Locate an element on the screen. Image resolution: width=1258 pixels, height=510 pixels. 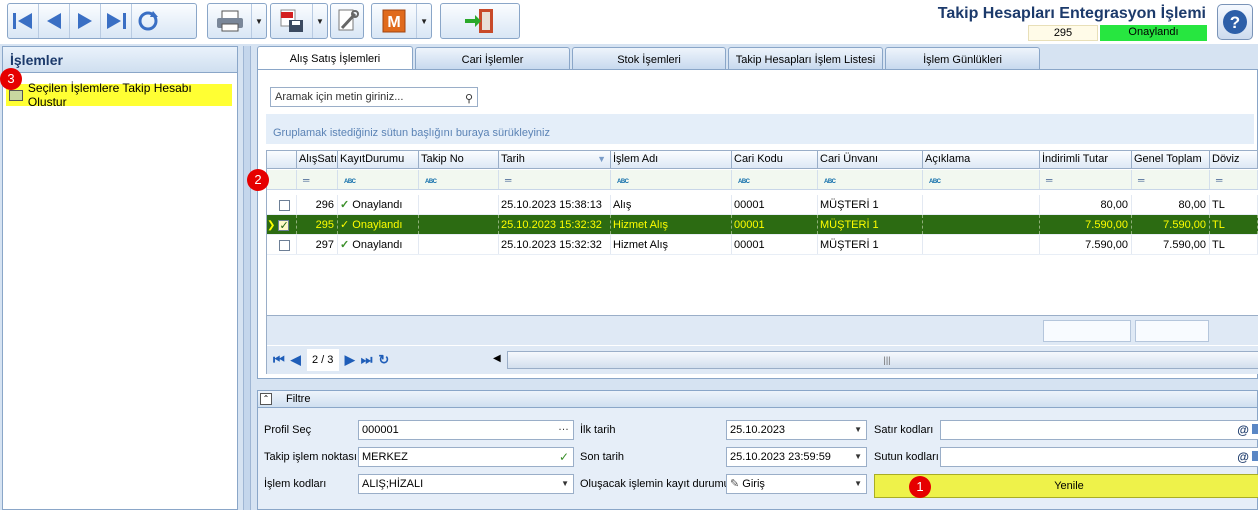
start-date-value: 25.10.2023 is located at coordinates (758, 430).